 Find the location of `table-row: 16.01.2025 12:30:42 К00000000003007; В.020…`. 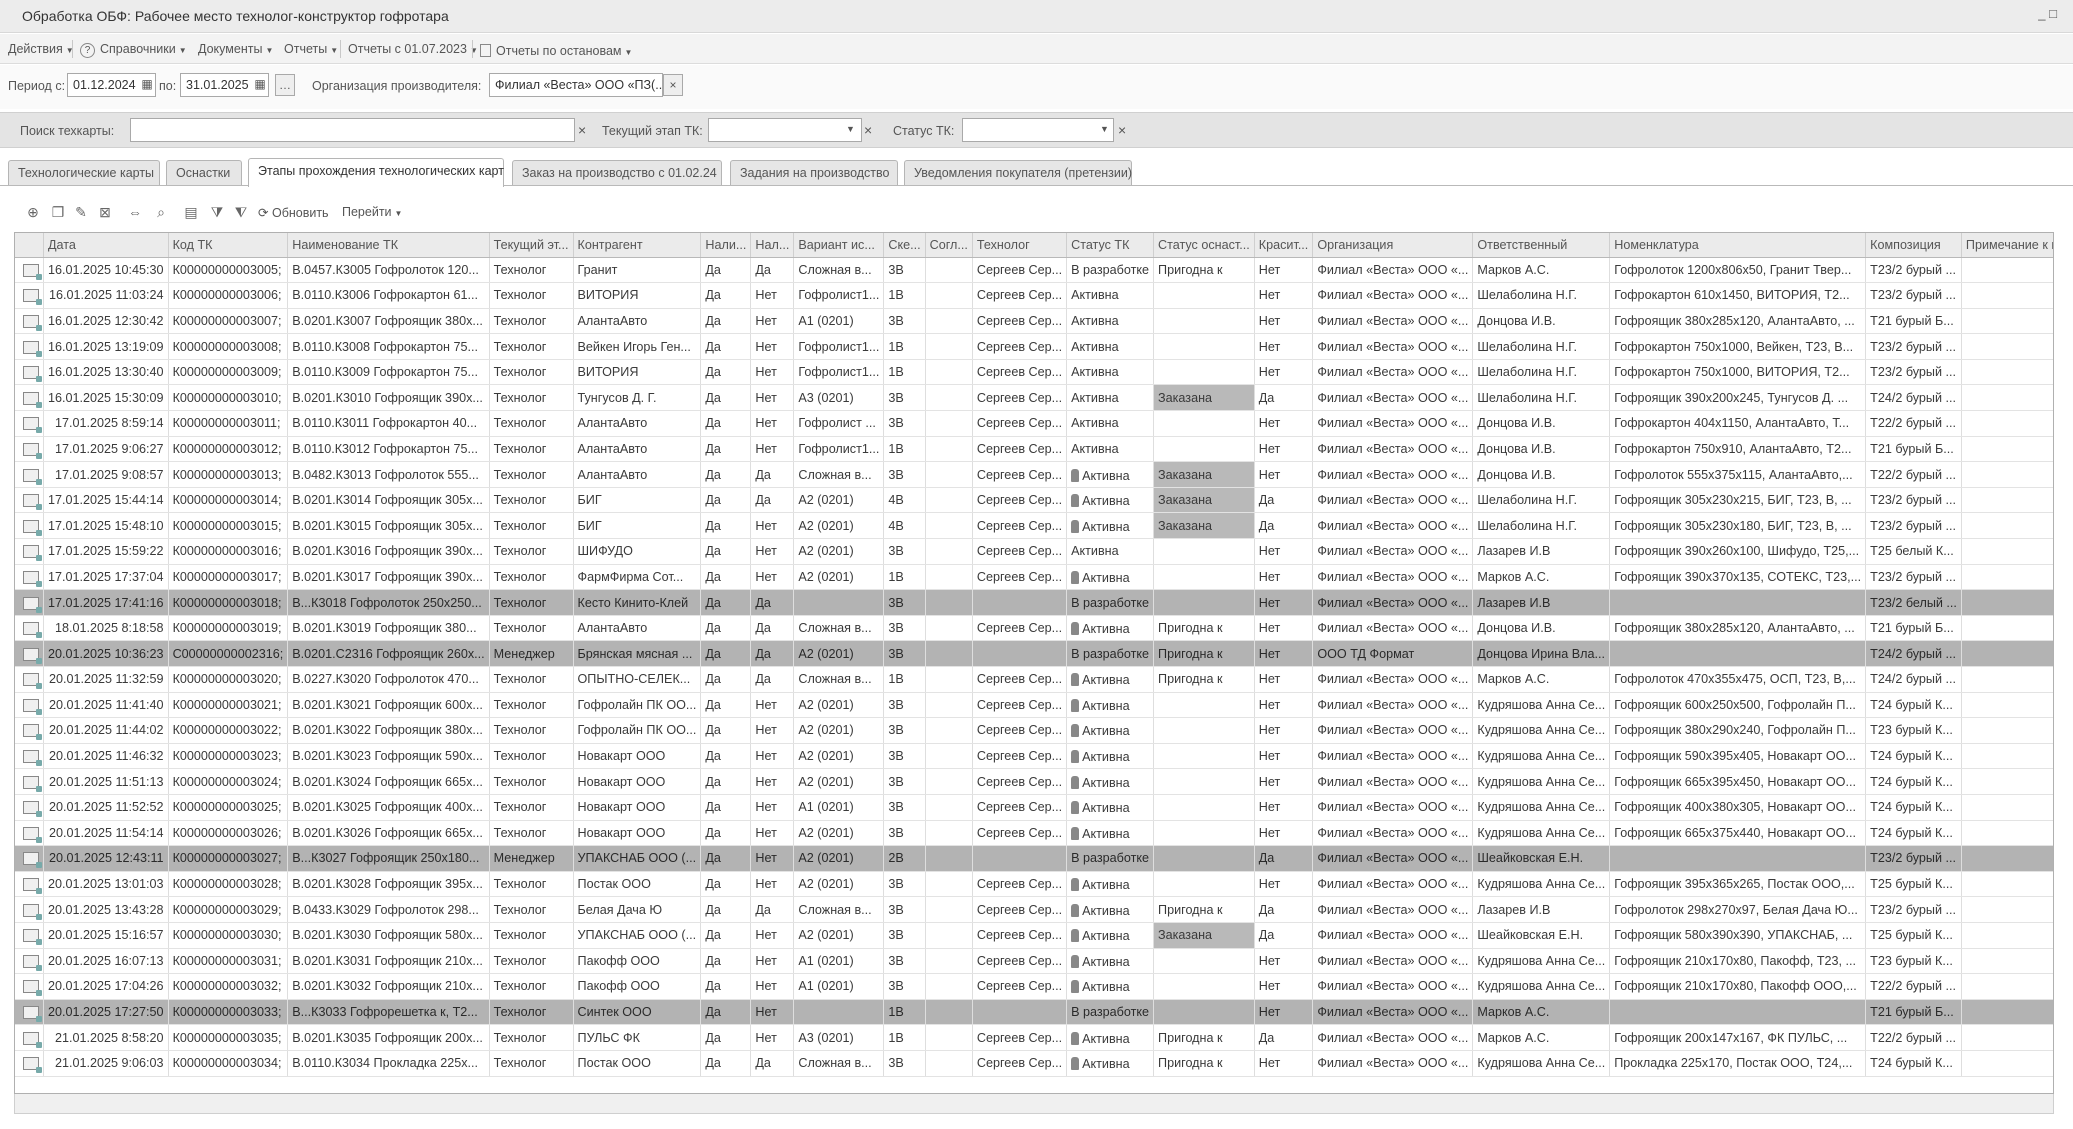

table-row: 16.01.2025 12:30:42 К00000000003007; В.020… is located at coordinates (1034, 321).